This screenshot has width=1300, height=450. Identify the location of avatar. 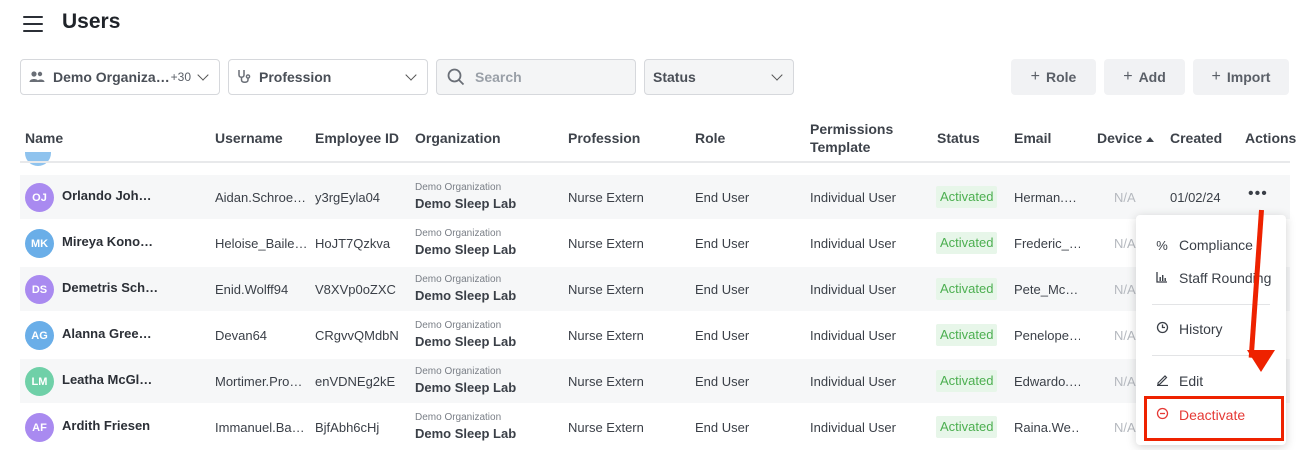
(38, 159).